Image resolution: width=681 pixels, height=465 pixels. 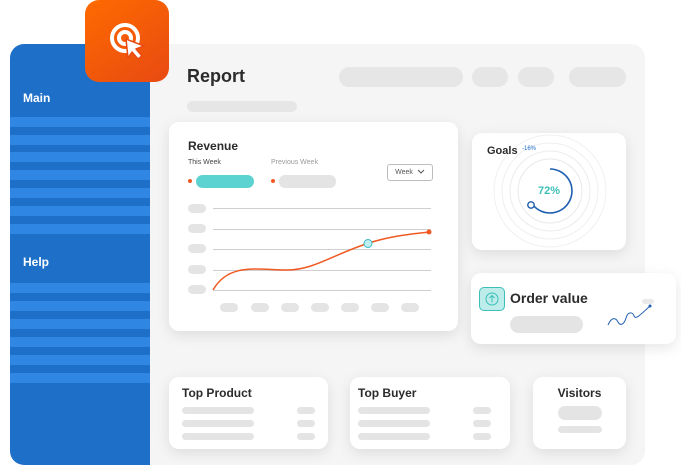 I want to click on visitors-count, so click(x=580, y=413).